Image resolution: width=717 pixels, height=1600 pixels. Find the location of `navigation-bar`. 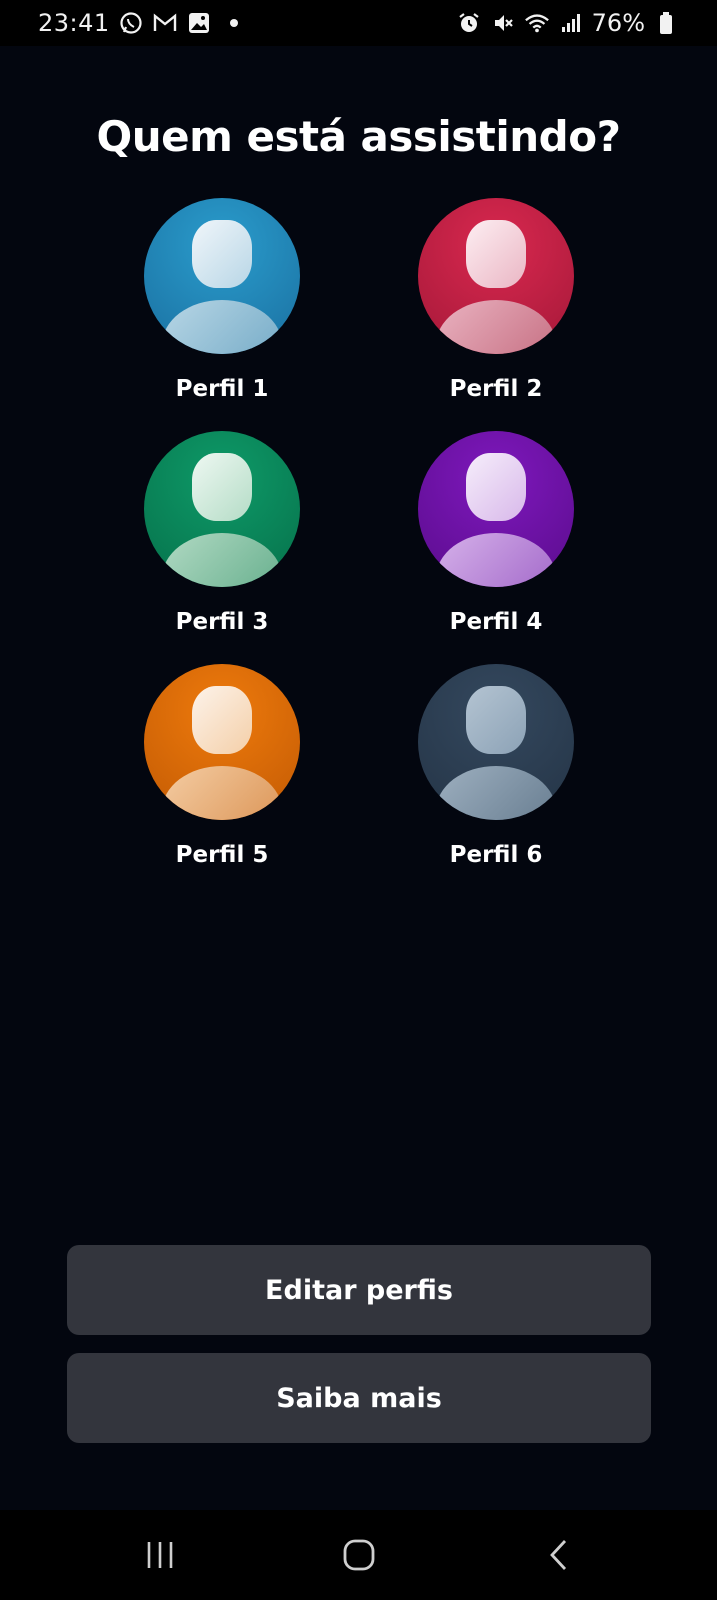

navigation-bar is located at coordinates (358, 1555).